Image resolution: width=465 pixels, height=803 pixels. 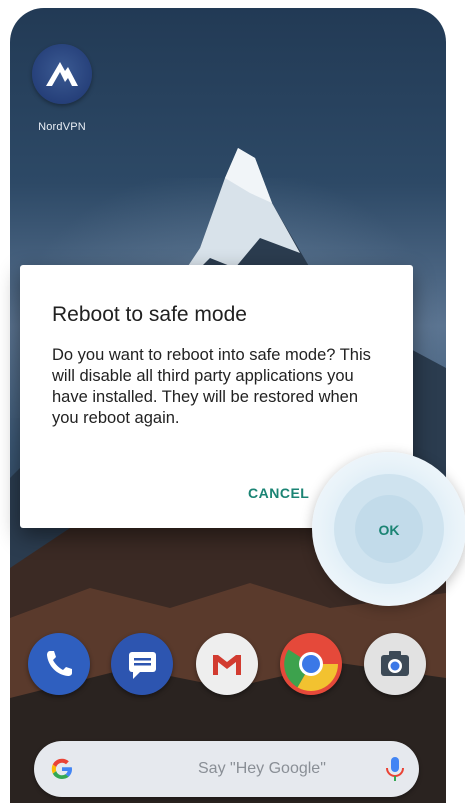 I want to click on nordvpn-app-icon, so click(x=62, y=74).